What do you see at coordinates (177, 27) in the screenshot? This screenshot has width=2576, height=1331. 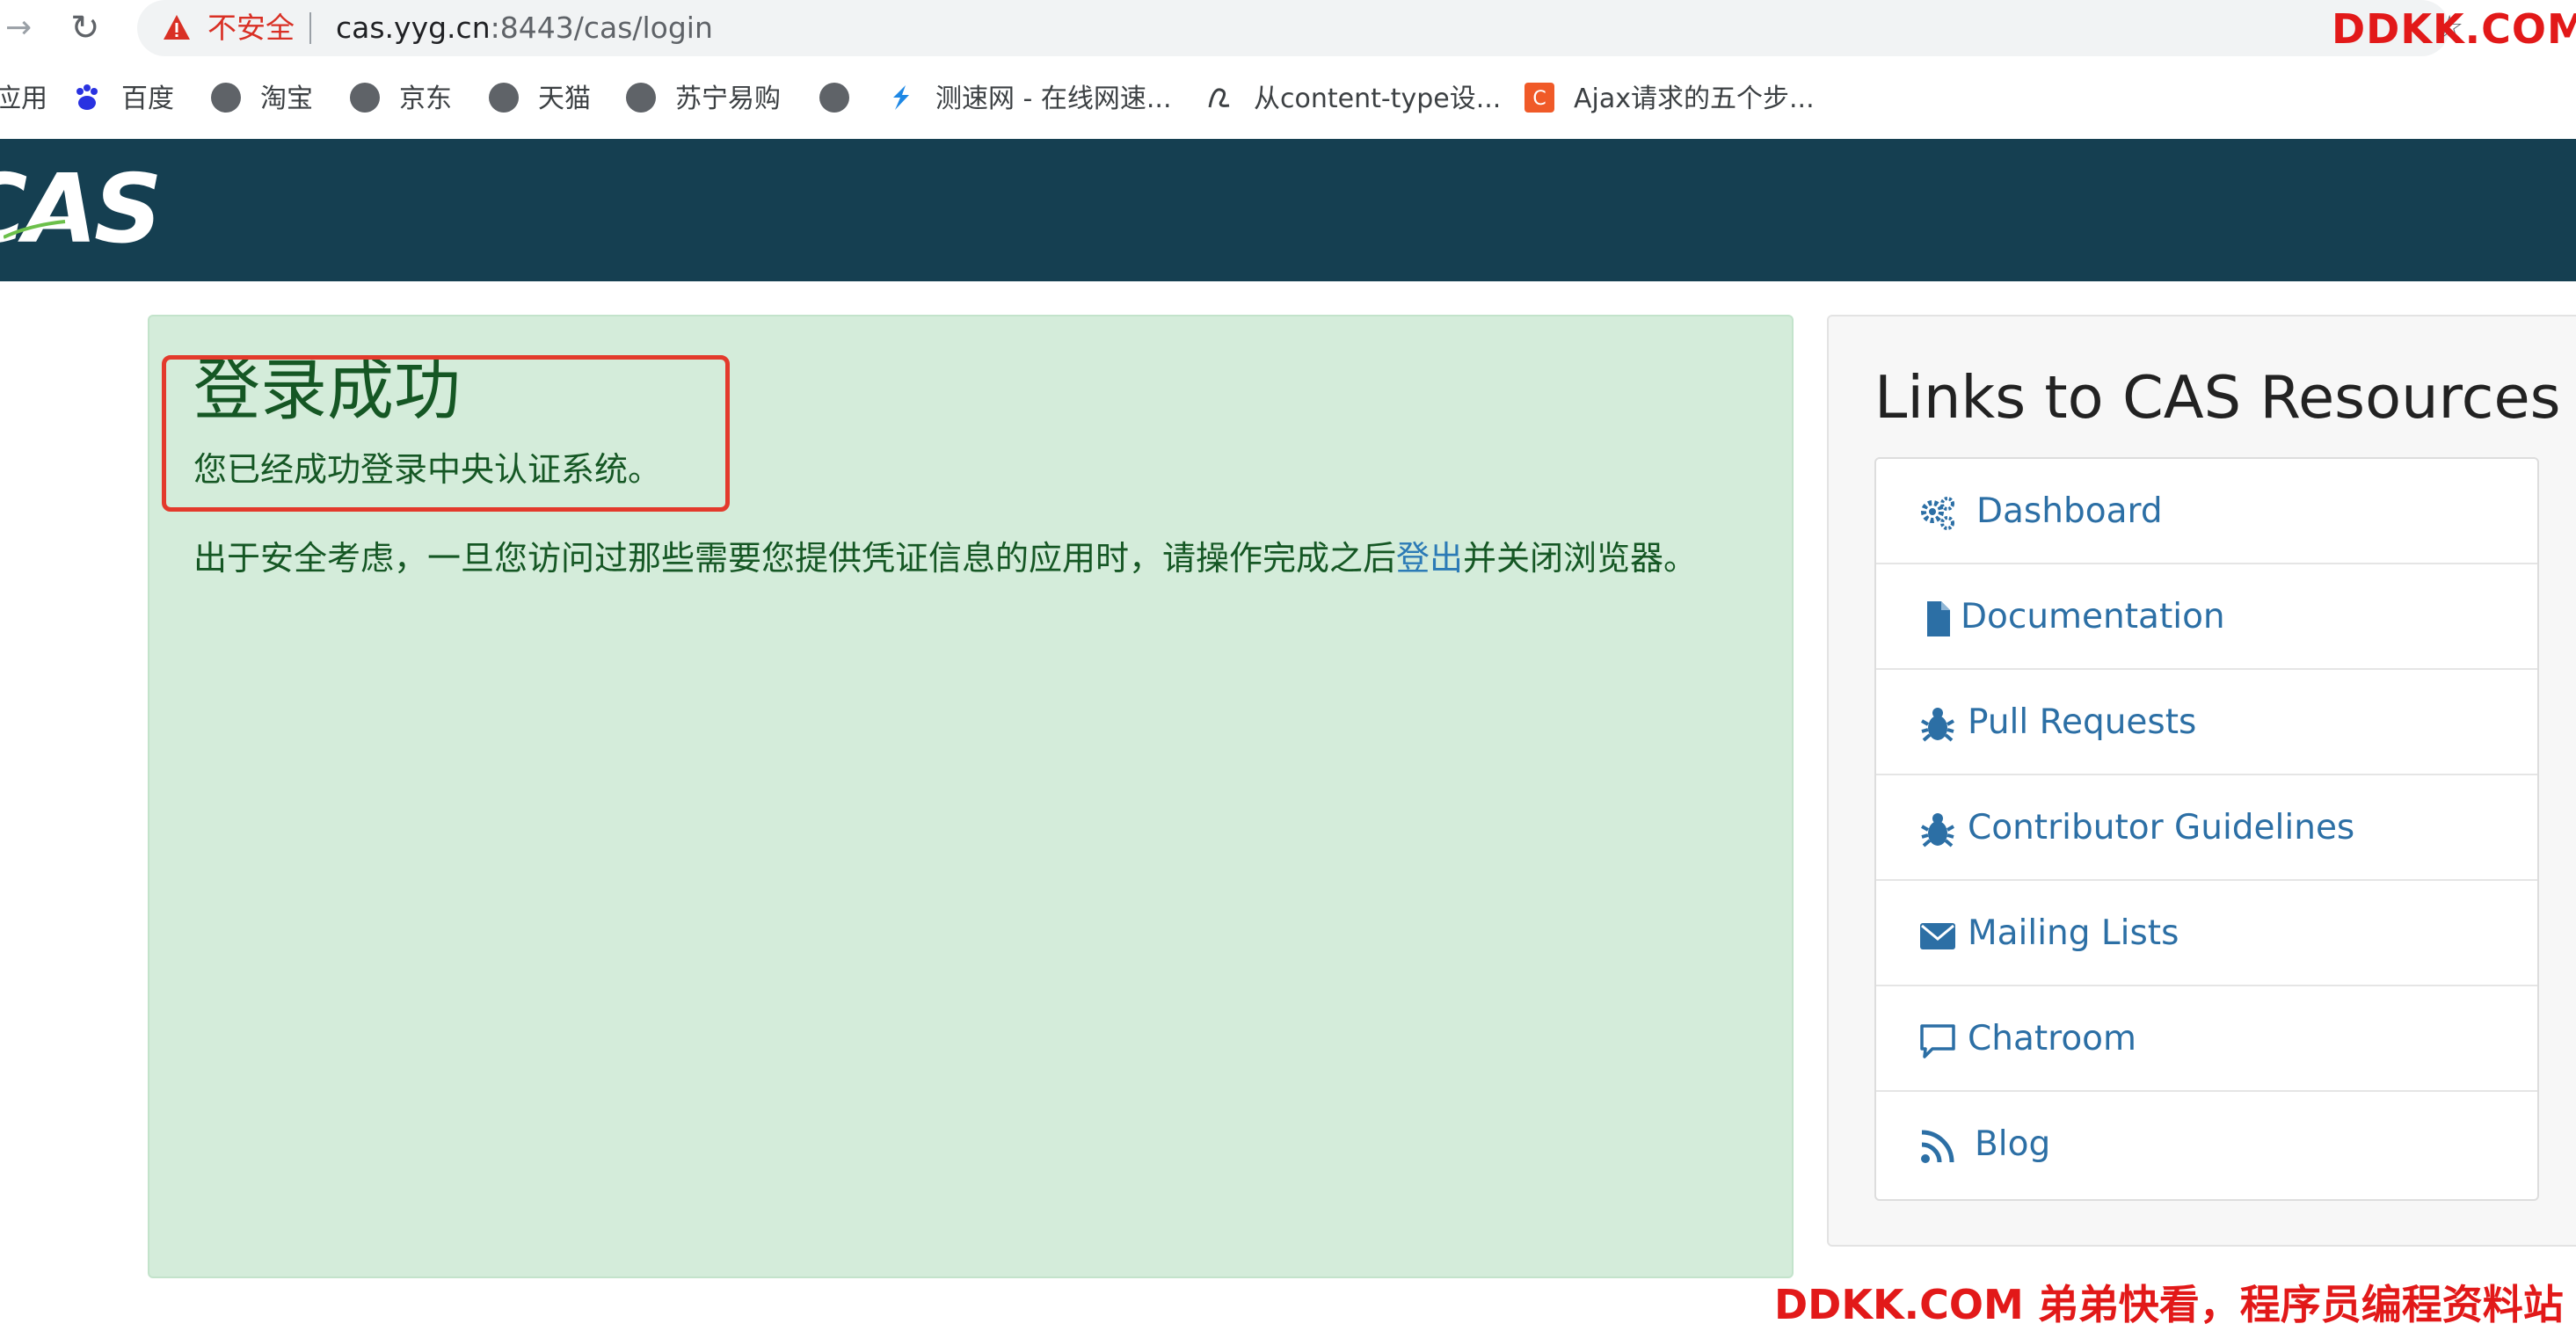 I see `warning-icon` at bounding box center [177, 27].